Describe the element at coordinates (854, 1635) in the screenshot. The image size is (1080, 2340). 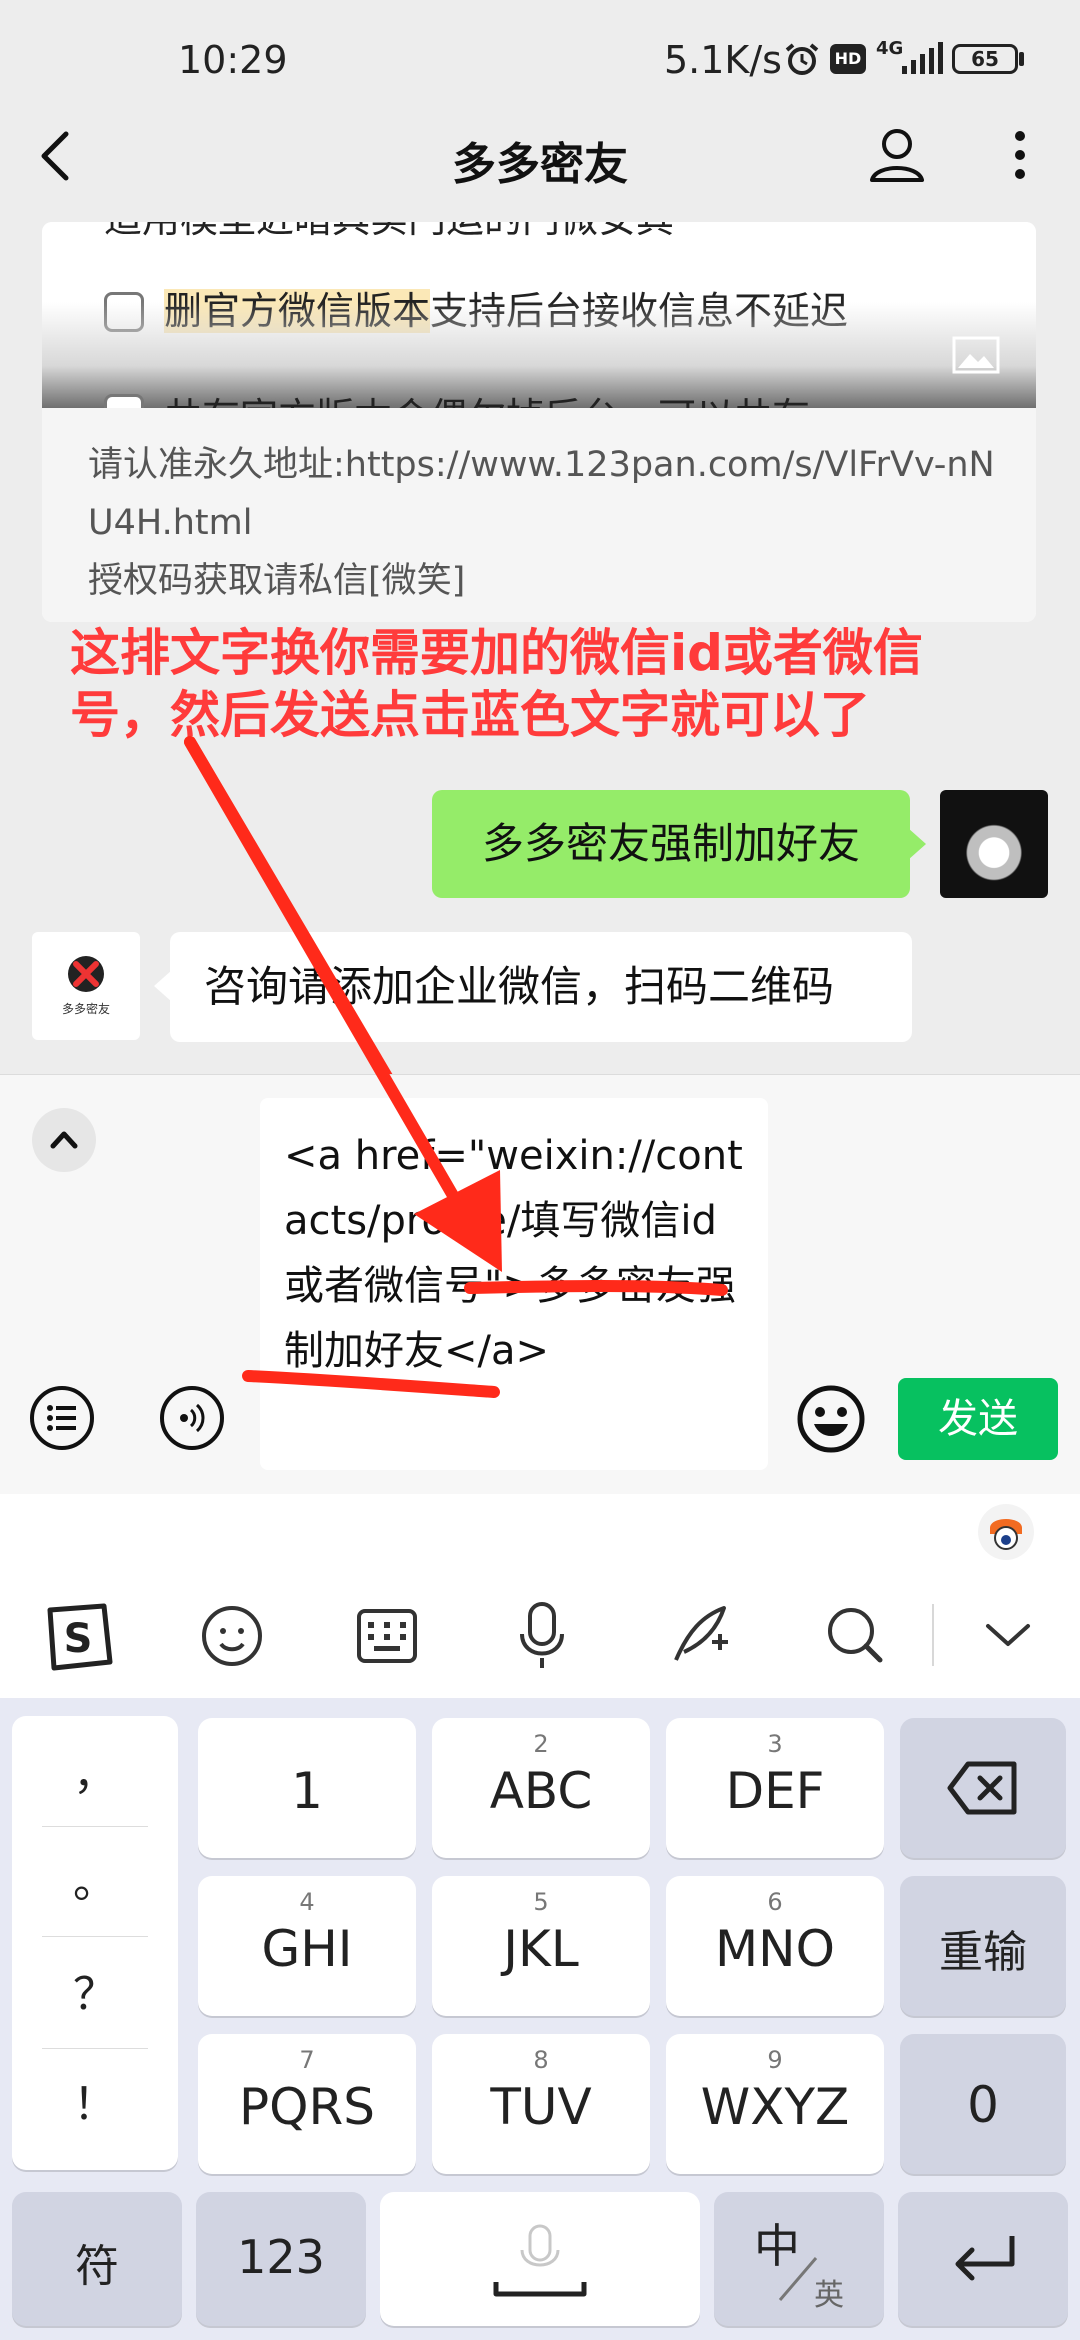
I see `search-icon` at that location.